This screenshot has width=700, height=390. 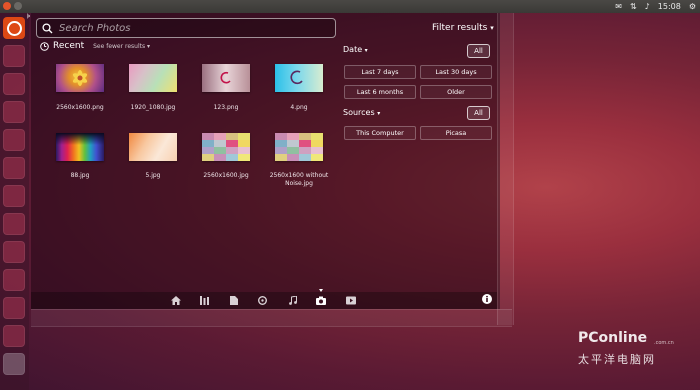 I want to click on video-icon, so click(x=351, y=300).